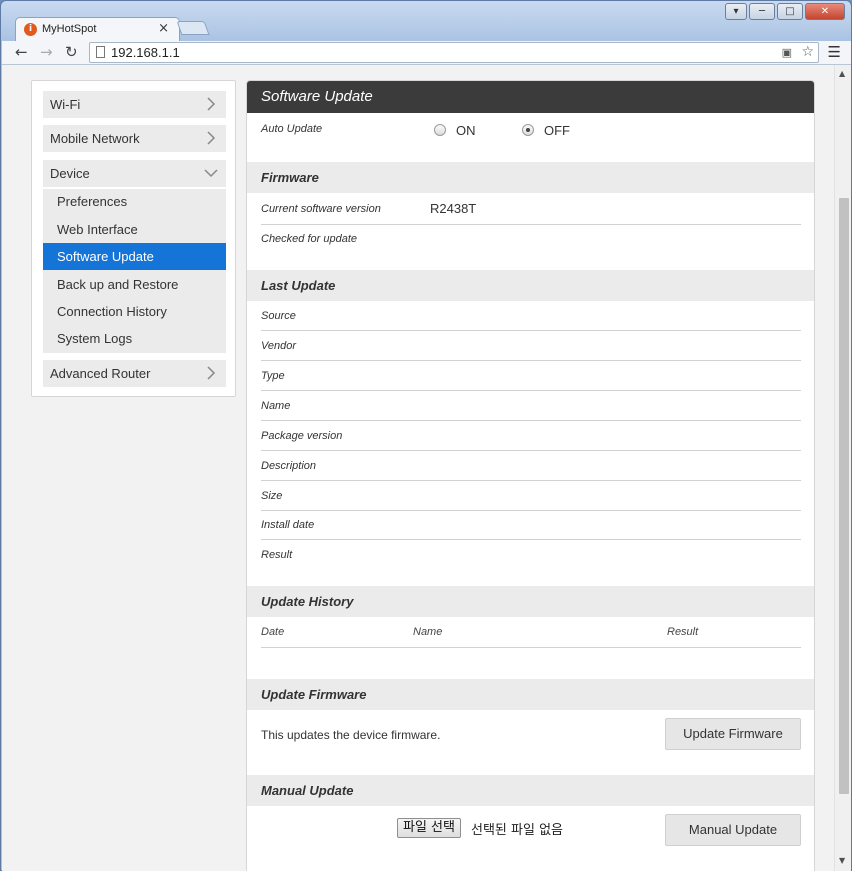 The height and width of the screenshot is (871, 852). What do you see at coordinates (298, 285) in the screenshot?
I see `section-title: Last Update` at bounding box center [298, 285].